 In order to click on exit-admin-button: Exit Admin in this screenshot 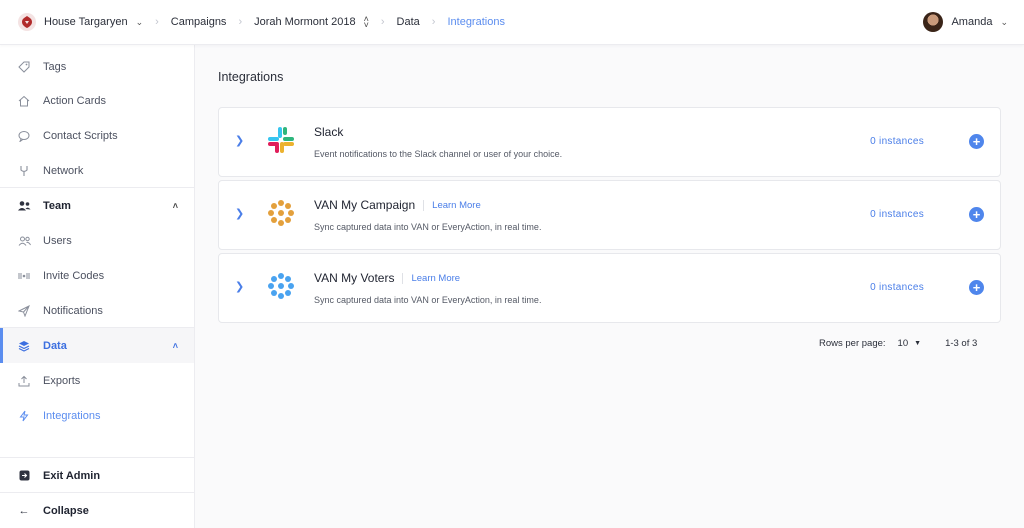, I will do `click(97, 475)`.